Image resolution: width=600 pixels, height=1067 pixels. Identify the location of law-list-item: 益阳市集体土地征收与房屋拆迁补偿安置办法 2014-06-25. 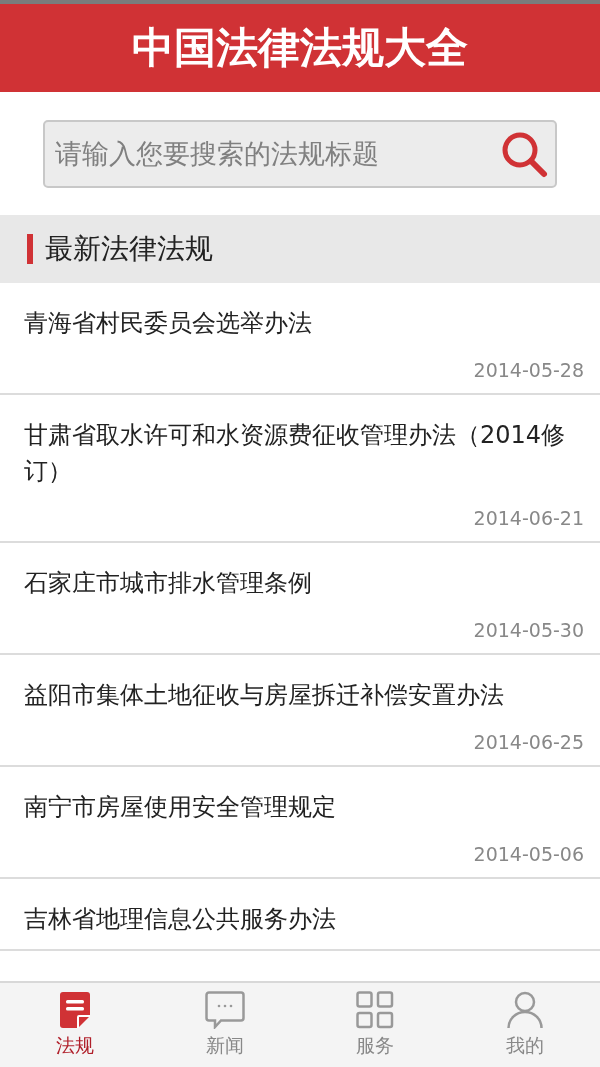
(300, 711).